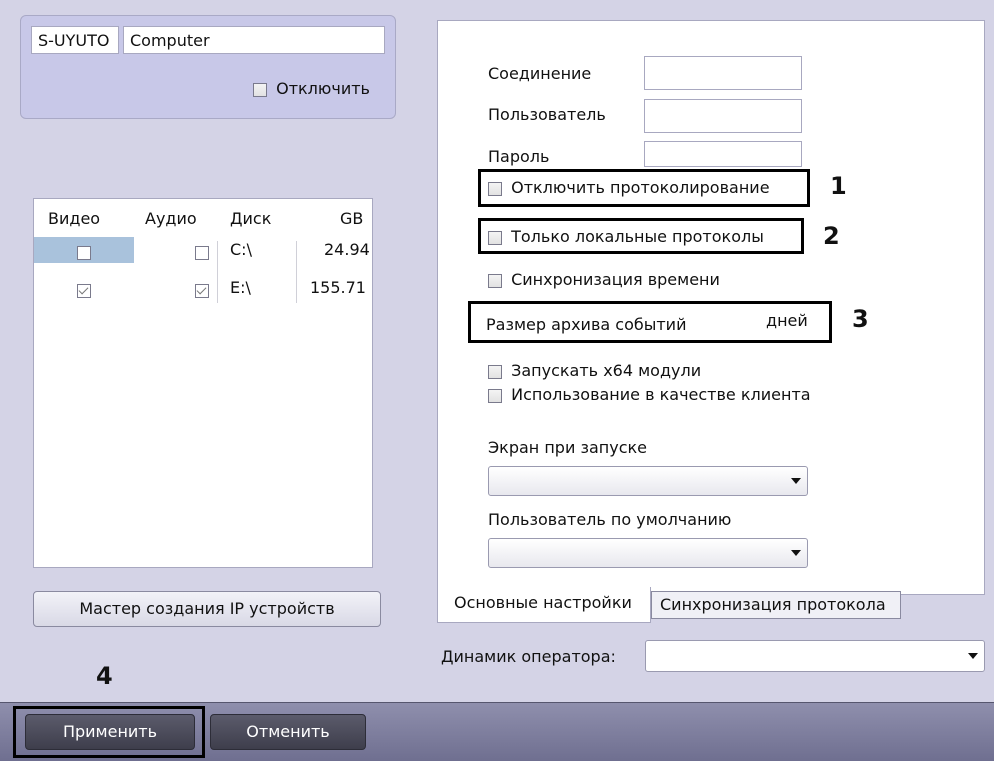 The image size is (994, 761). I want to click on disable-logging-label: Отключить протоколирование, so click(640, 187).